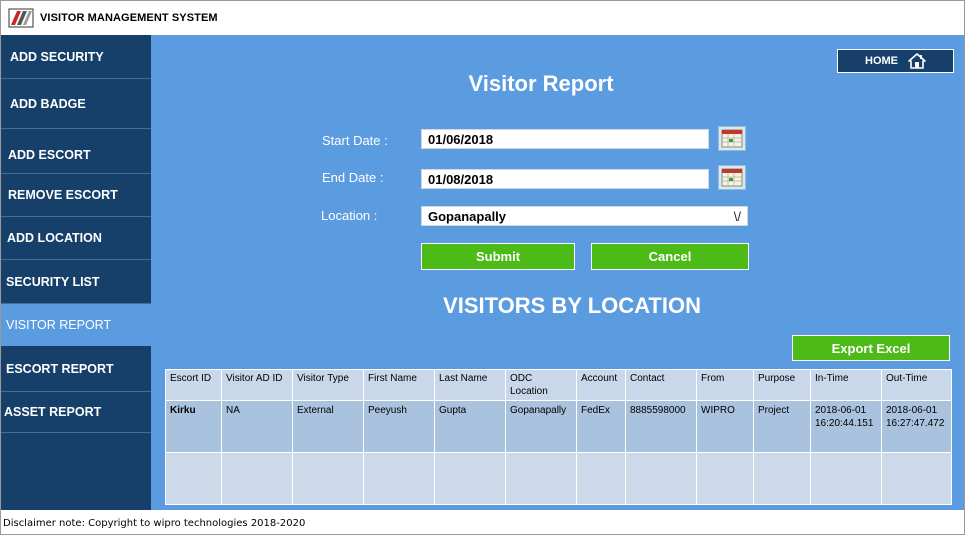  I want to click on sidebar-item-add-badge: ADD BADGE, so click(76, 104).